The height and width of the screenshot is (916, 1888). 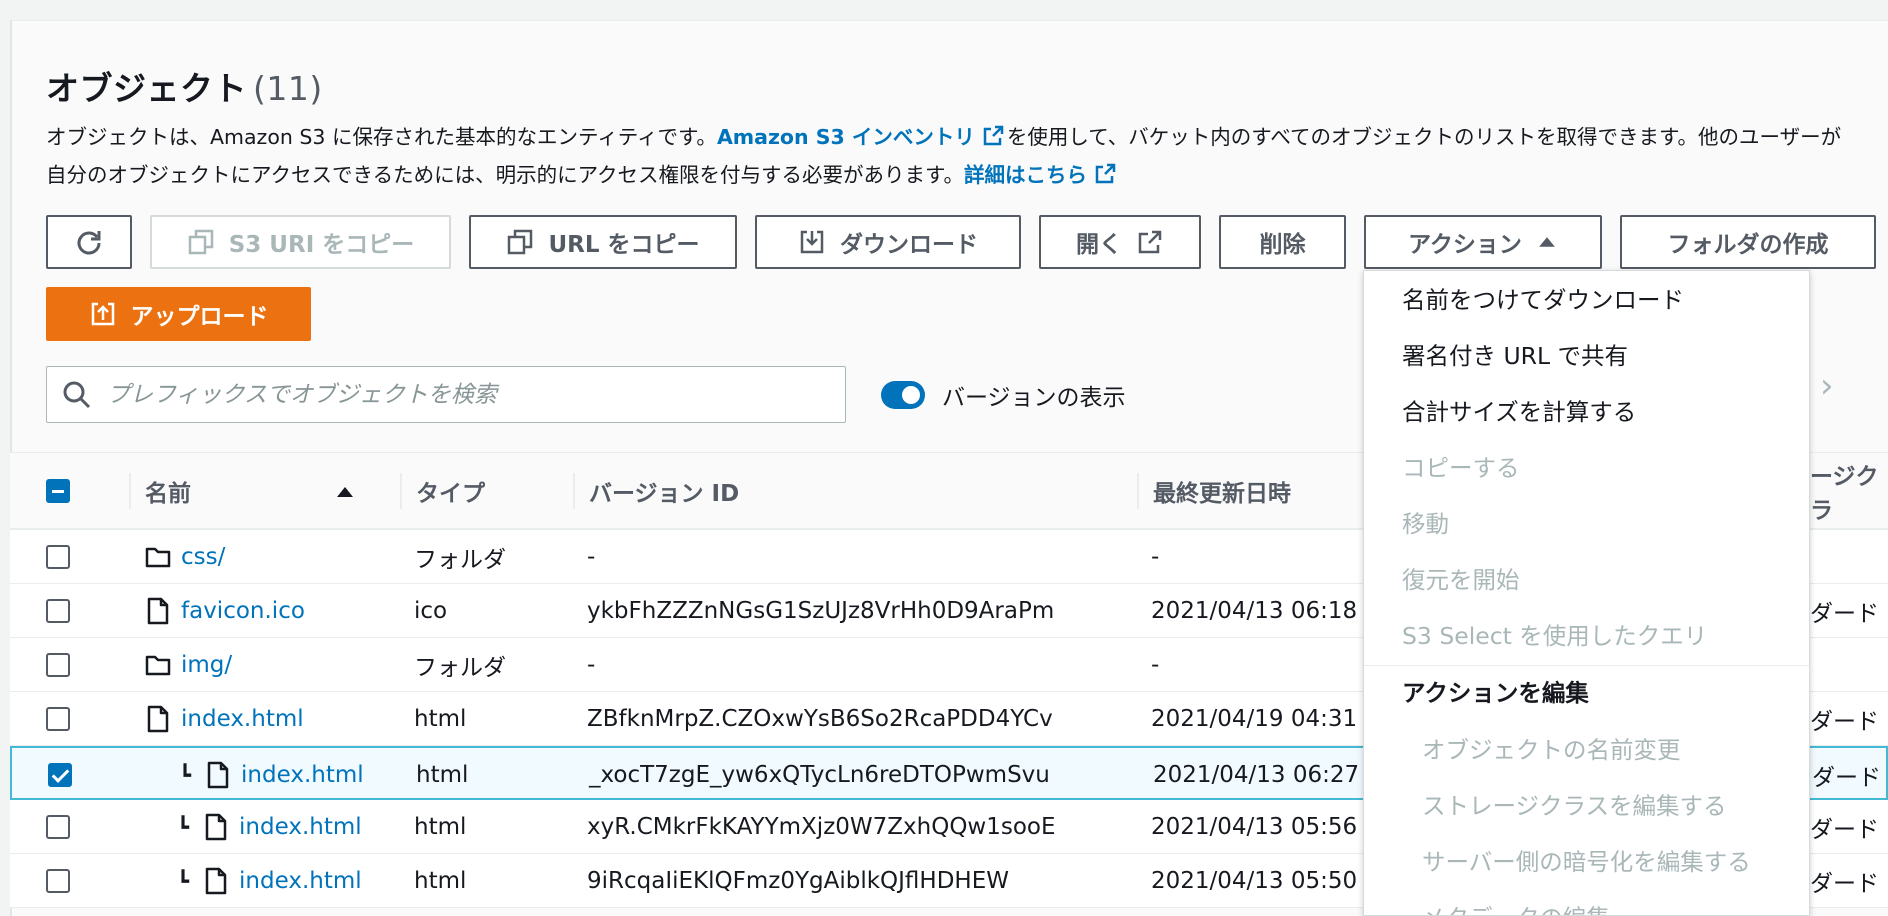 I want to click on versions-toggle-label: バージョンの表示, so click(x=1034, y=398).